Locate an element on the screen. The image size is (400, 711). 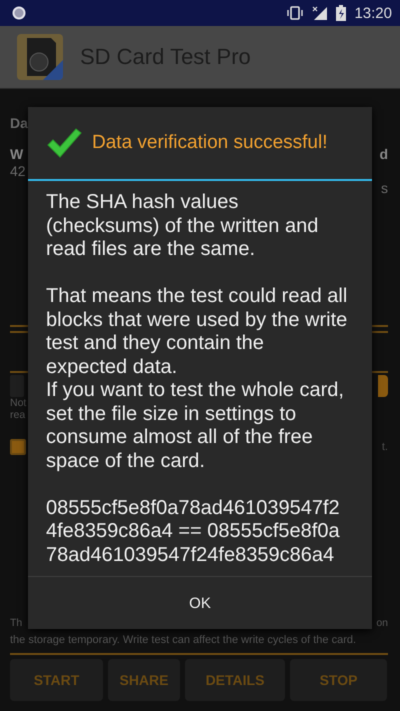
note-fragment: Th is located at coordinates (16, 624).